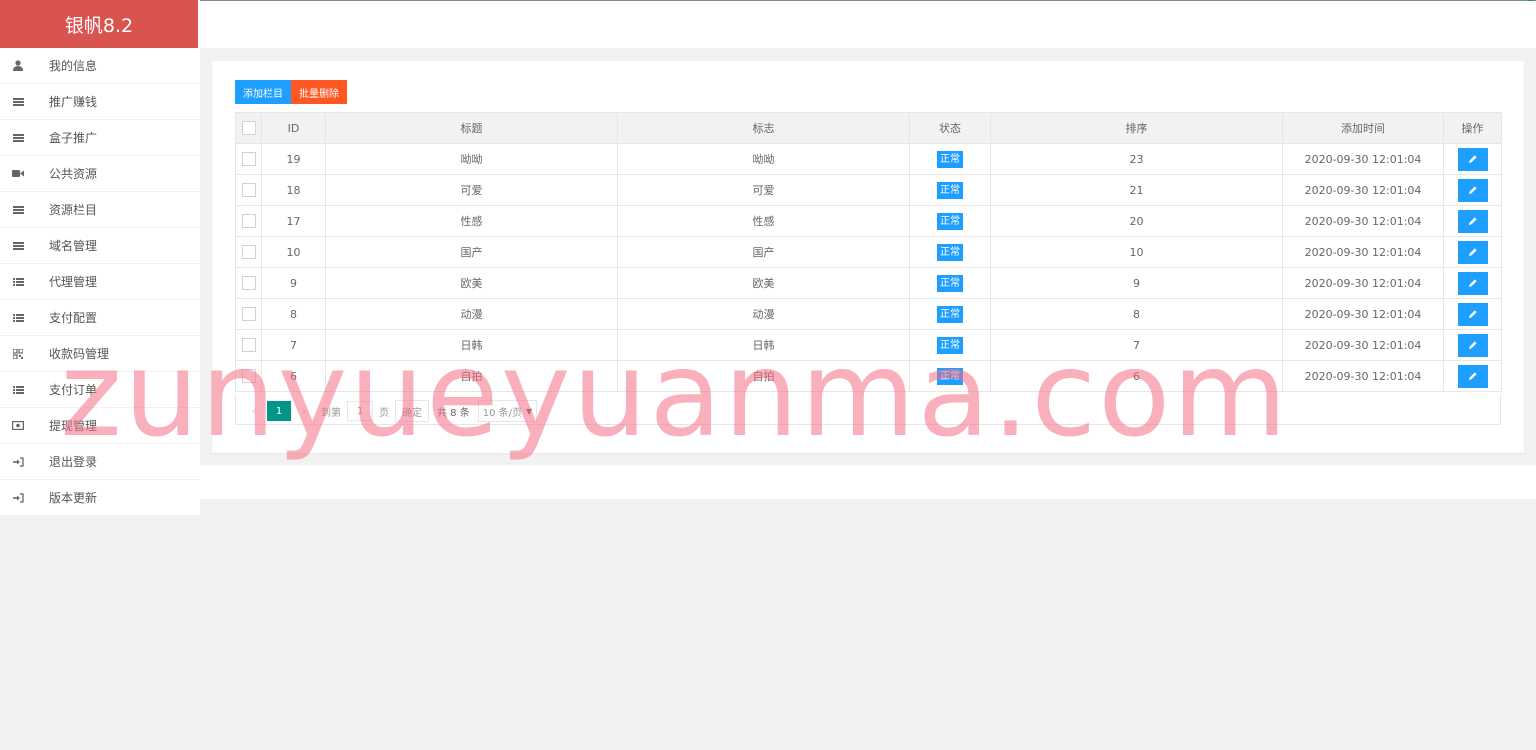 Image resolution: width=1536 pixels, height=750 pixels. What do you see at coordinates (73, 390) in the screenshot?
I see `sidebar-item-label: 支付订单` at bounding box center [73, 390].